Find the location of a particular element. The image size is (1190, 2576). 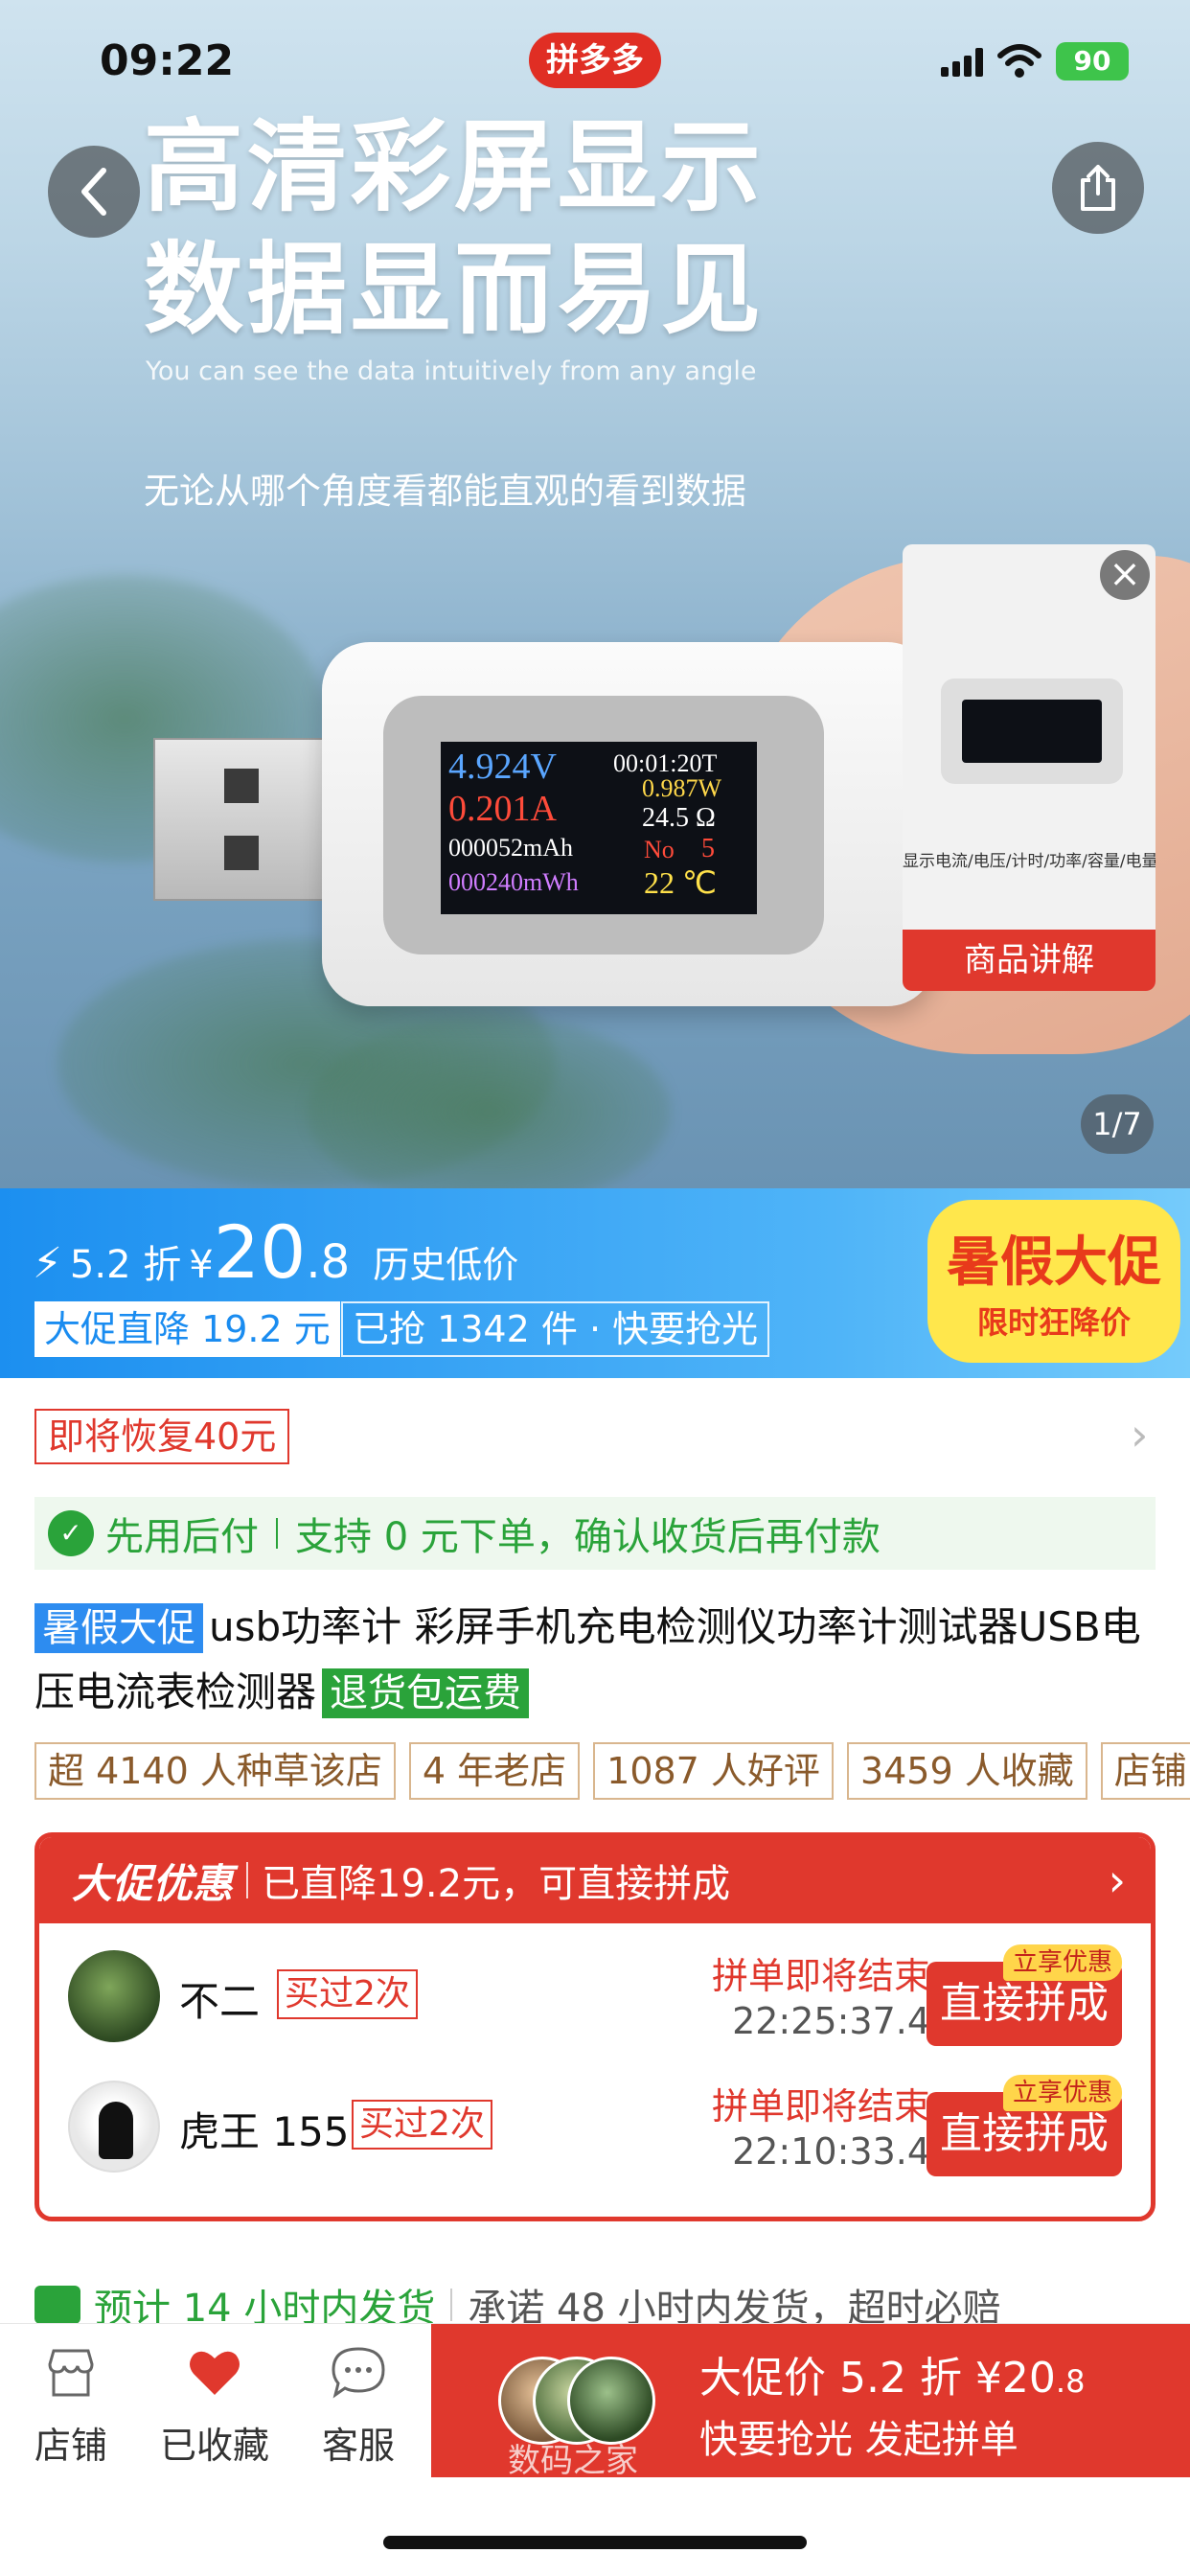

chevron-left-icon is located at coordinates (93, 192).